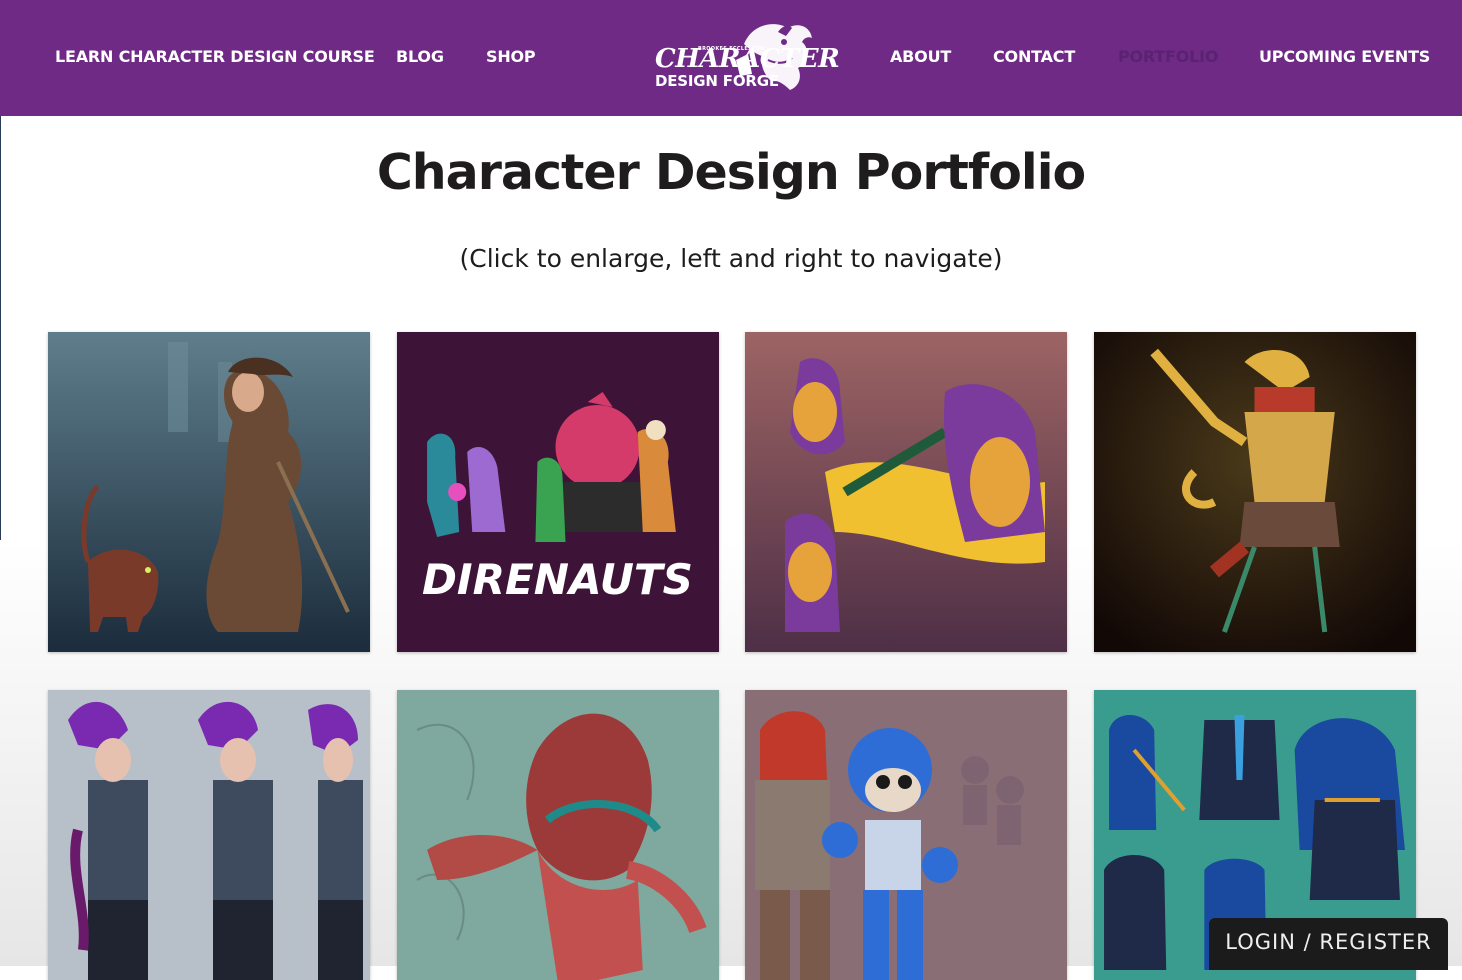  I want to click on robot-heroes-illustration, so click(906, 835).